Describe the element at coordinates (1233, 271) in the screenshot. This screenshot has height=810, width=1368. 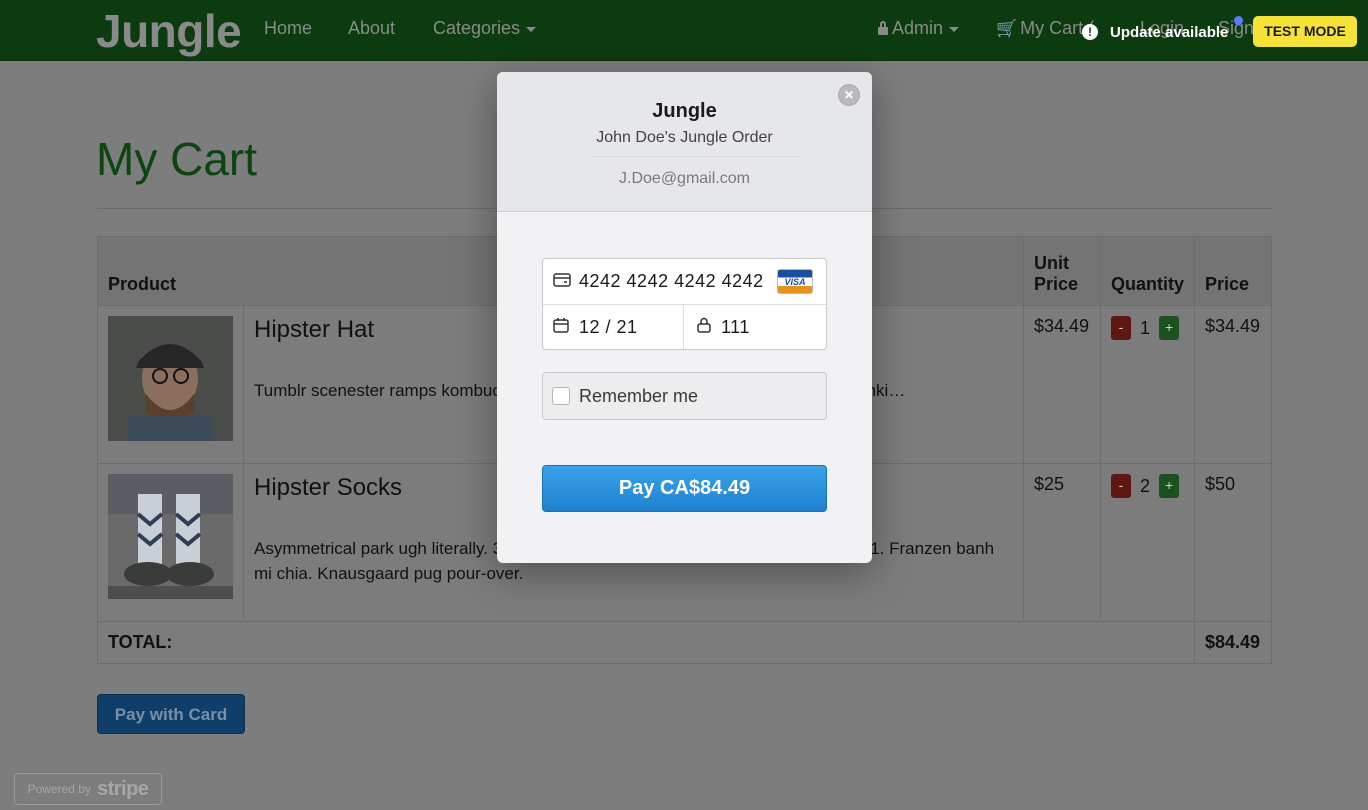
I see `header-price: Price` at that location.